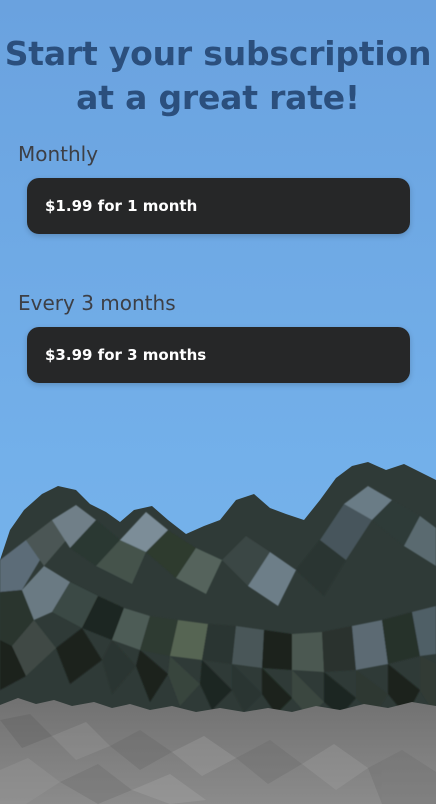 This screenshot has height=804, width=436. I want to click on three-month-plan-button: $3.99 for 3 months, so click(218, 355).